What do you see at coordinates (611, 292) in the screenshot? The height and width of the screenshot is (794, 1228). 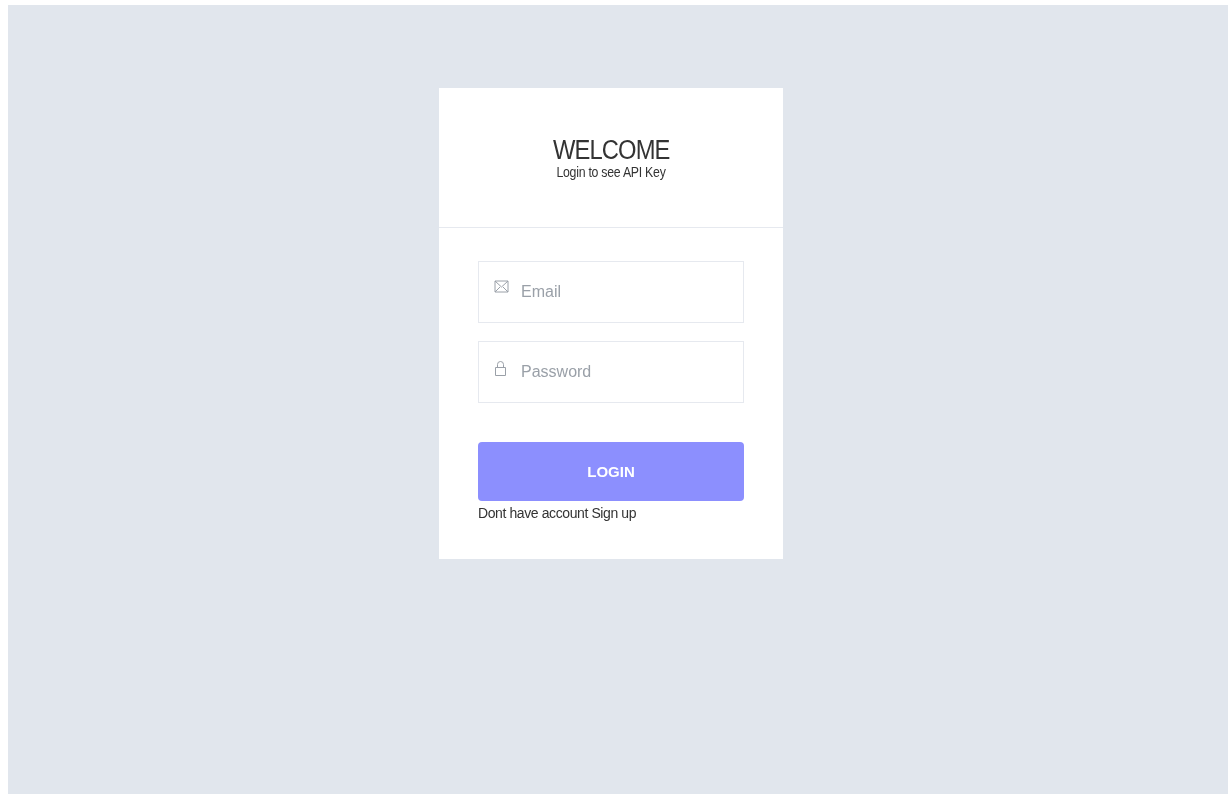 I see `email-field: Email` at bounding box center [611, 292].